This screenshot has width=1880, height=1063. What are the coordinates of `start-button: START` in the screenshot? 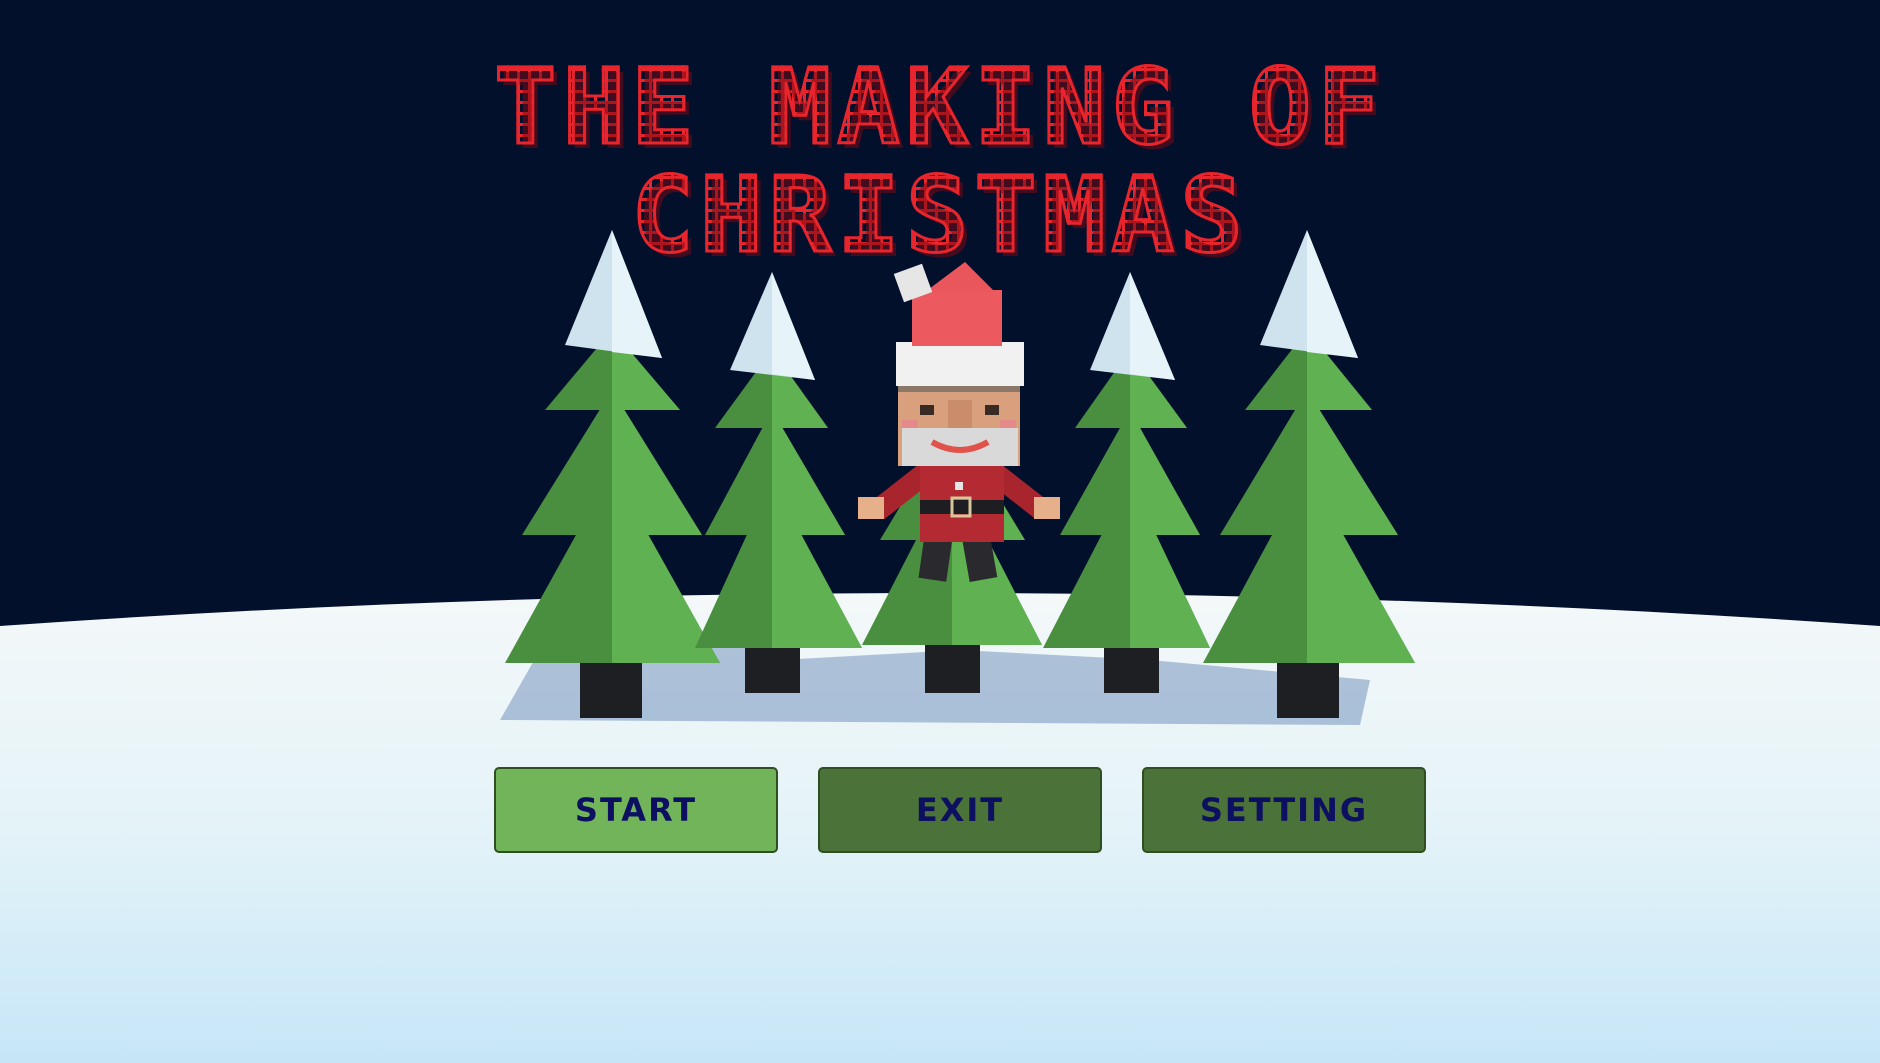 It's located at (636, 810).